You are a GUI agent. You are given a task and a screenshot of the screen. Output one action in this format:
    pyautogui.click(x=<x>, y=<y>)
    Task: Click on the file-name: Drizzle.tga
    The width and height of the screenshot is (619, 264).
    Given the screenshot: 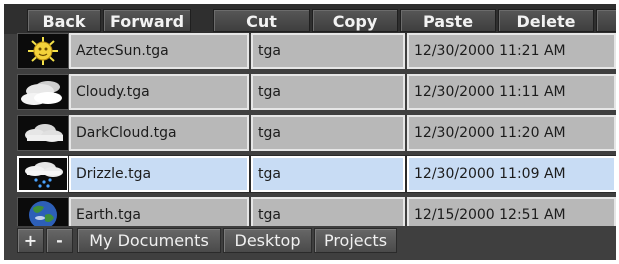 What is the action you would take?
    pyautogui.click(x=159, y=174)
    